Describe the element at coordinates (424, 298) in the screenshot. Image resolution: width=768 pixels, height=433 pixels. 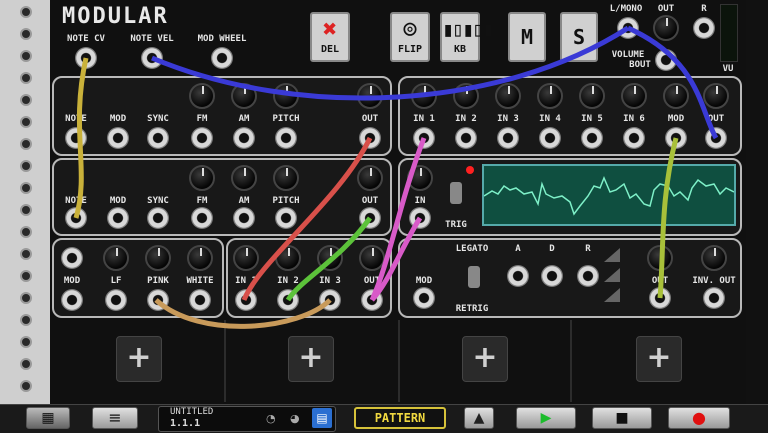
I see `env-mod-jack` at that location.